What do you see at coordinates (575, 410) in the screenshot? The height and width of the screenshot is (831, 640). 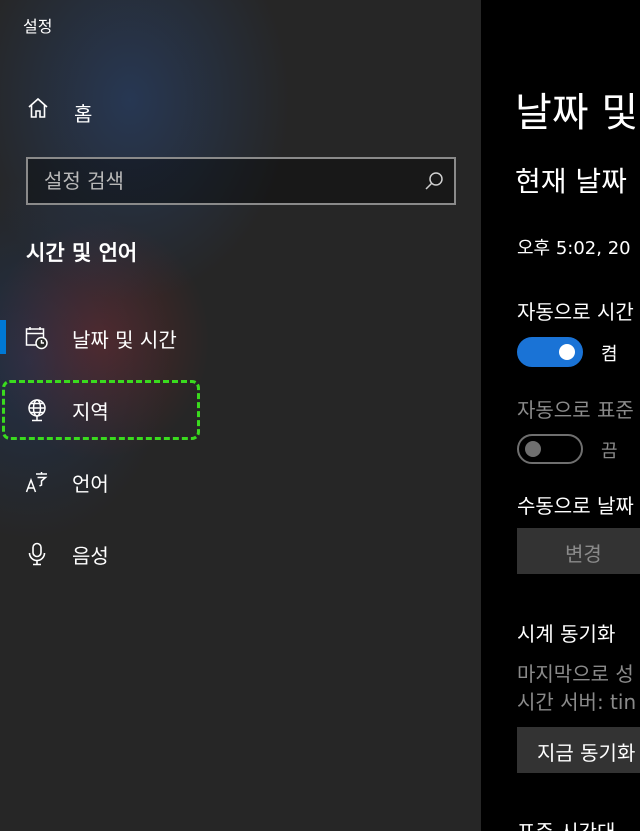 I see `auto-timezone-label: 자동으로 표준` at bounding box center [575, 410].